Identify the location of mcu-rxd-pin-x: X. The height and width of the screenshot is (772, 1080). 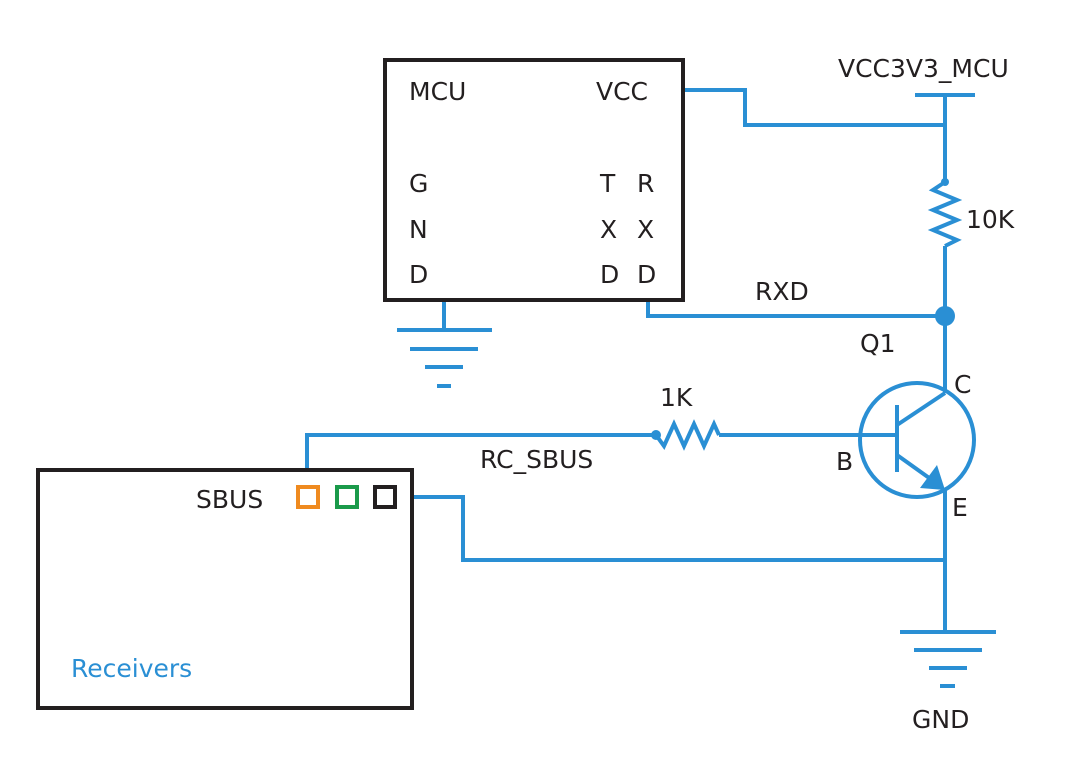
(645, 229).